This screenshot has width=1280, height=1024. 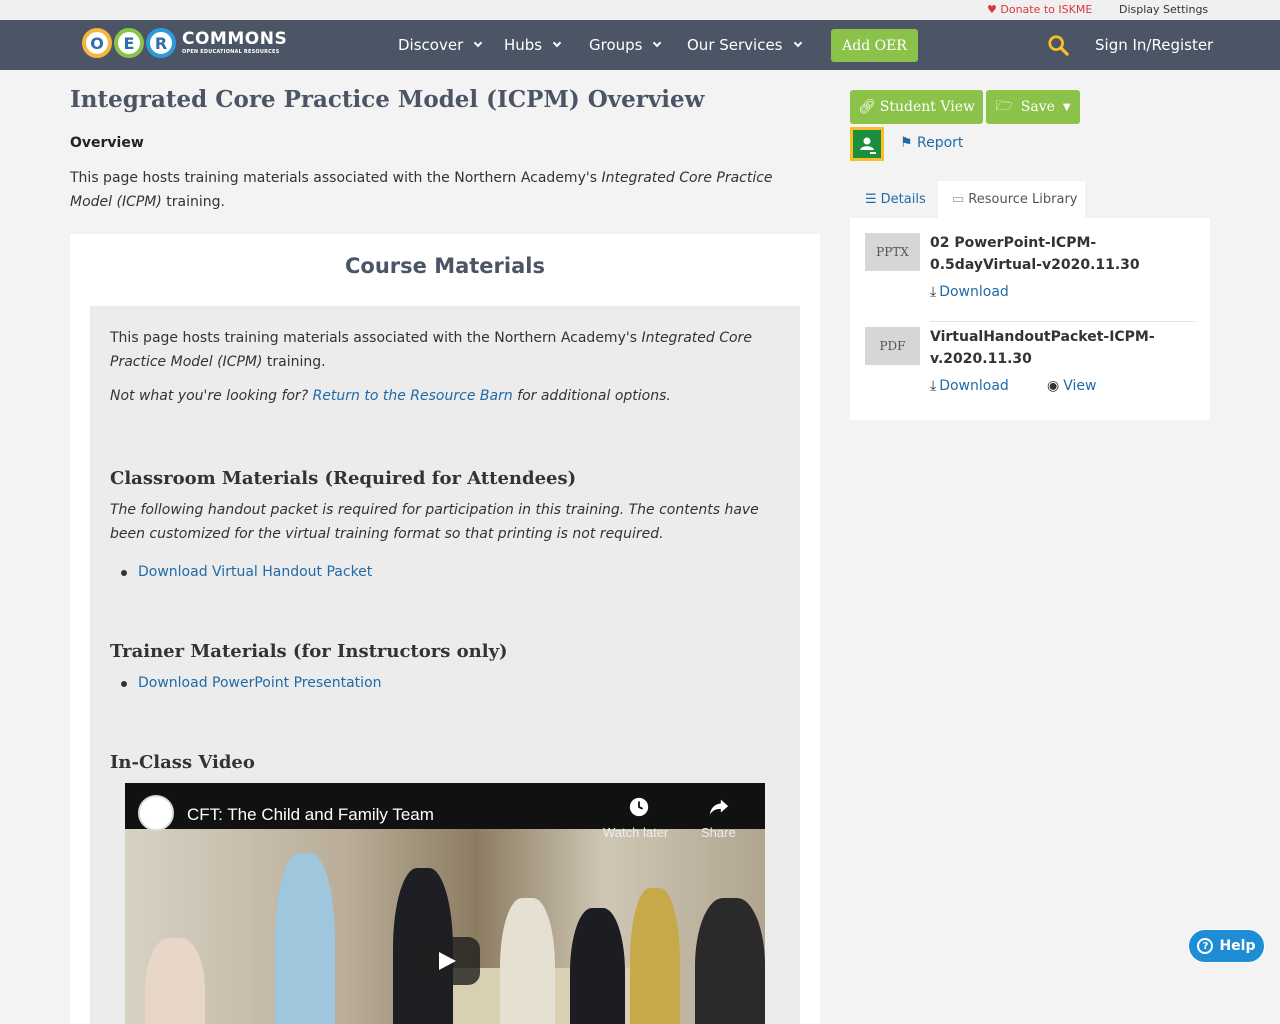 I want to click on nav-discover: Discover, so click(x=440, y=45).